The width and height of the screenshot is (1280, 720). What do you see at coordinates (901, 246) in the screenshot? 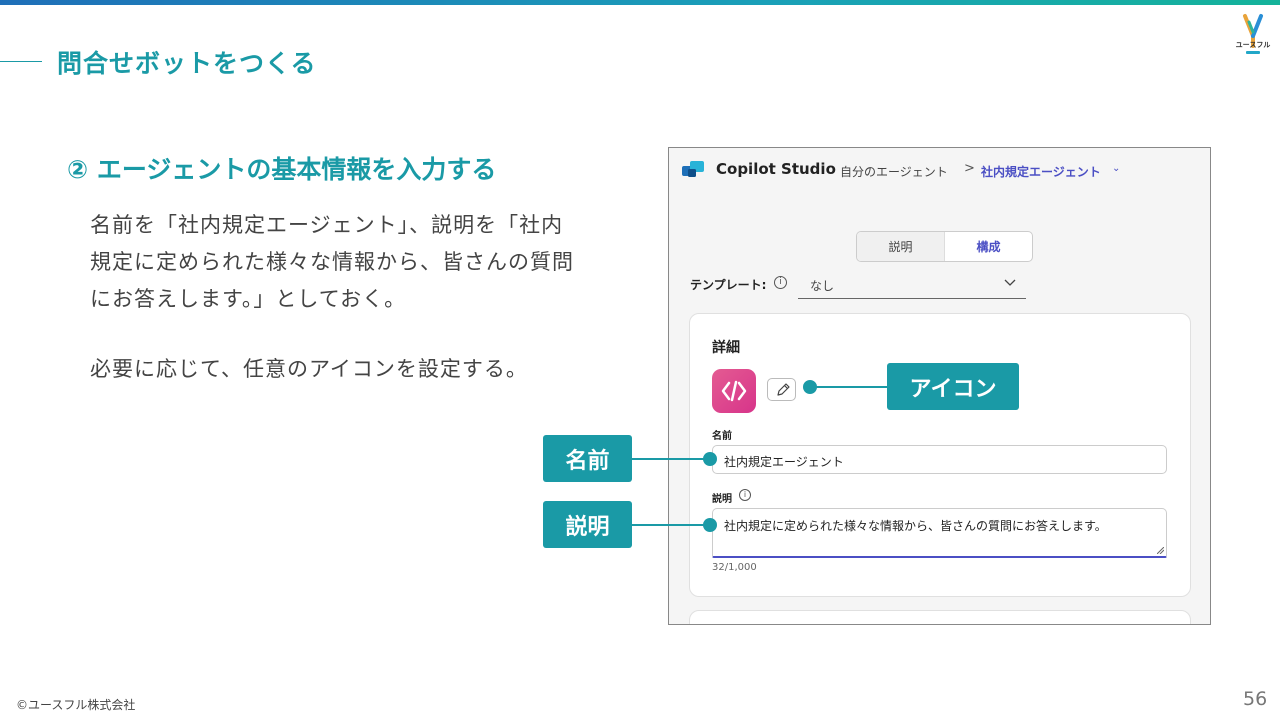
I see `tab-description: 説明` at bounding box center [901, 246].